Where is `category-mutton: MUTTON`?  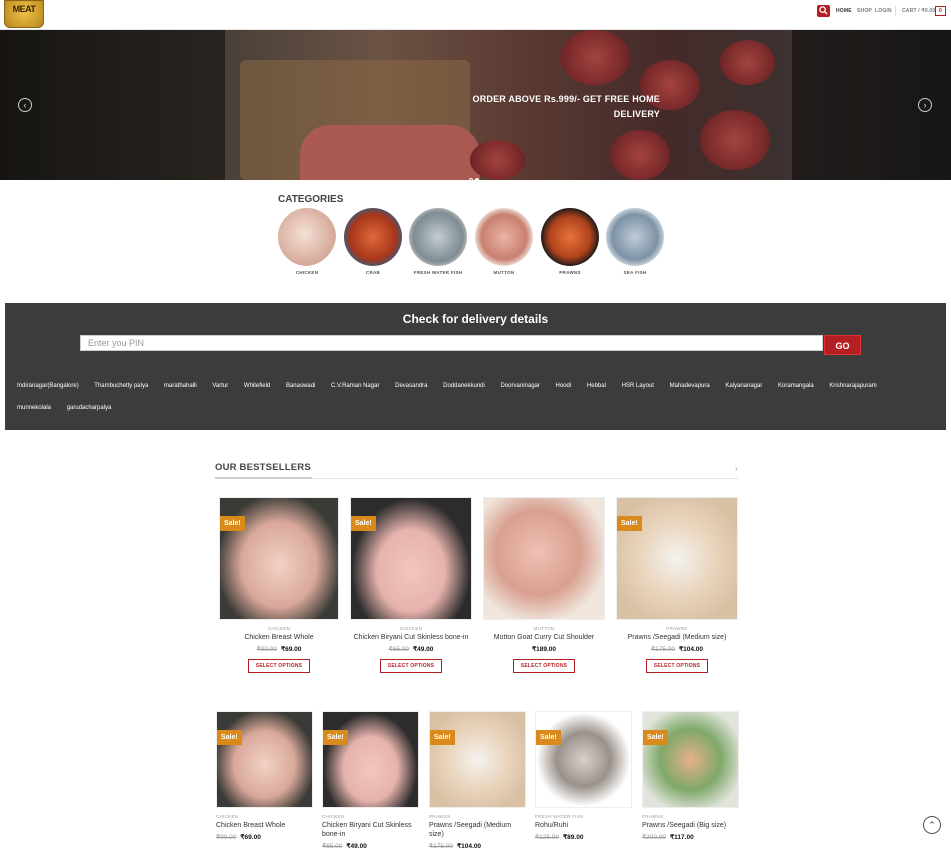 category-mutton: MUTTON is located at coordinates (504, 241).